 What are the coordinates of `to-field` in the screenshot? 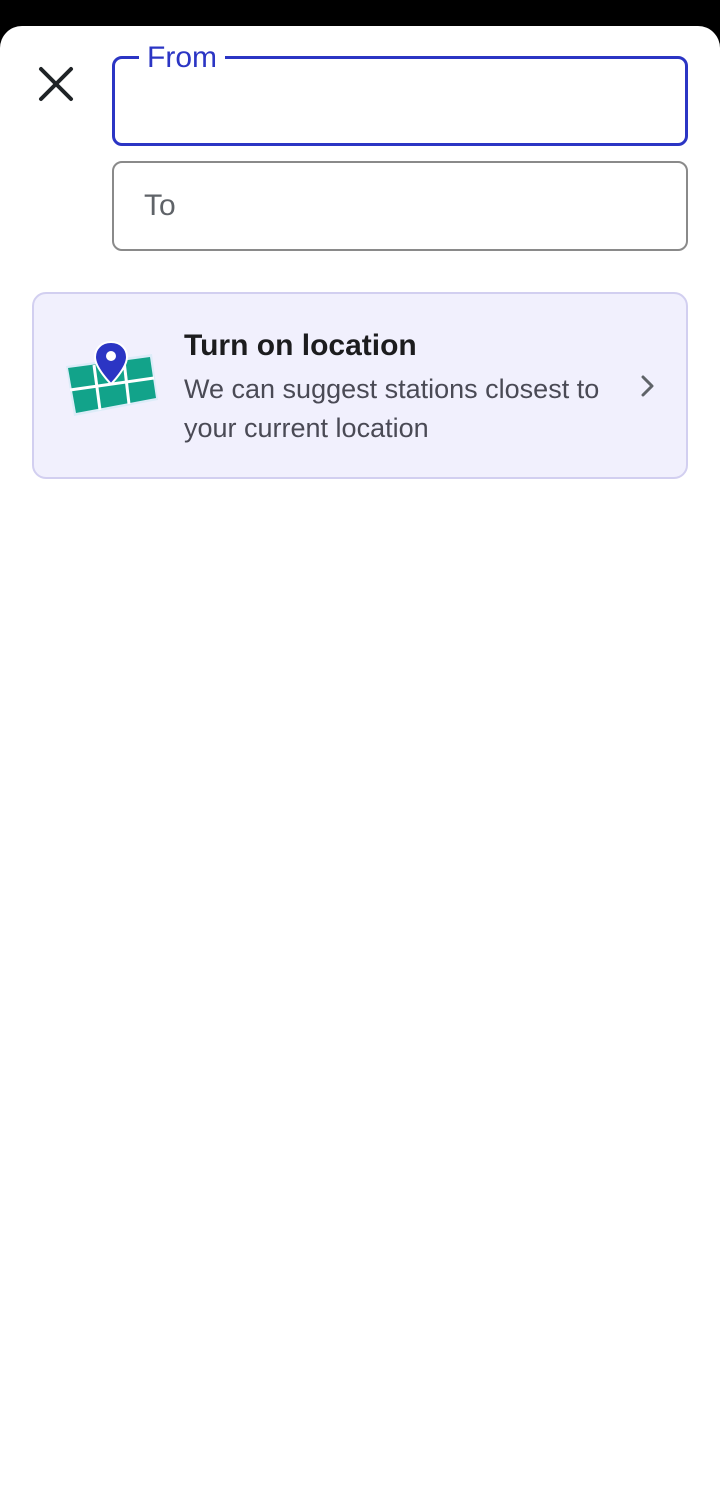 It's located at (400, 206).